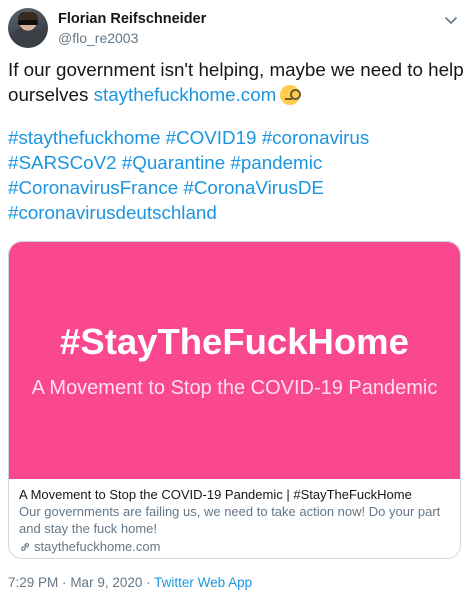  What do you see at coordinates (112, 212) in the screenshot?
I see `hashtag-link: #coronavirusdeutschland` at bounding box center [112, 212].